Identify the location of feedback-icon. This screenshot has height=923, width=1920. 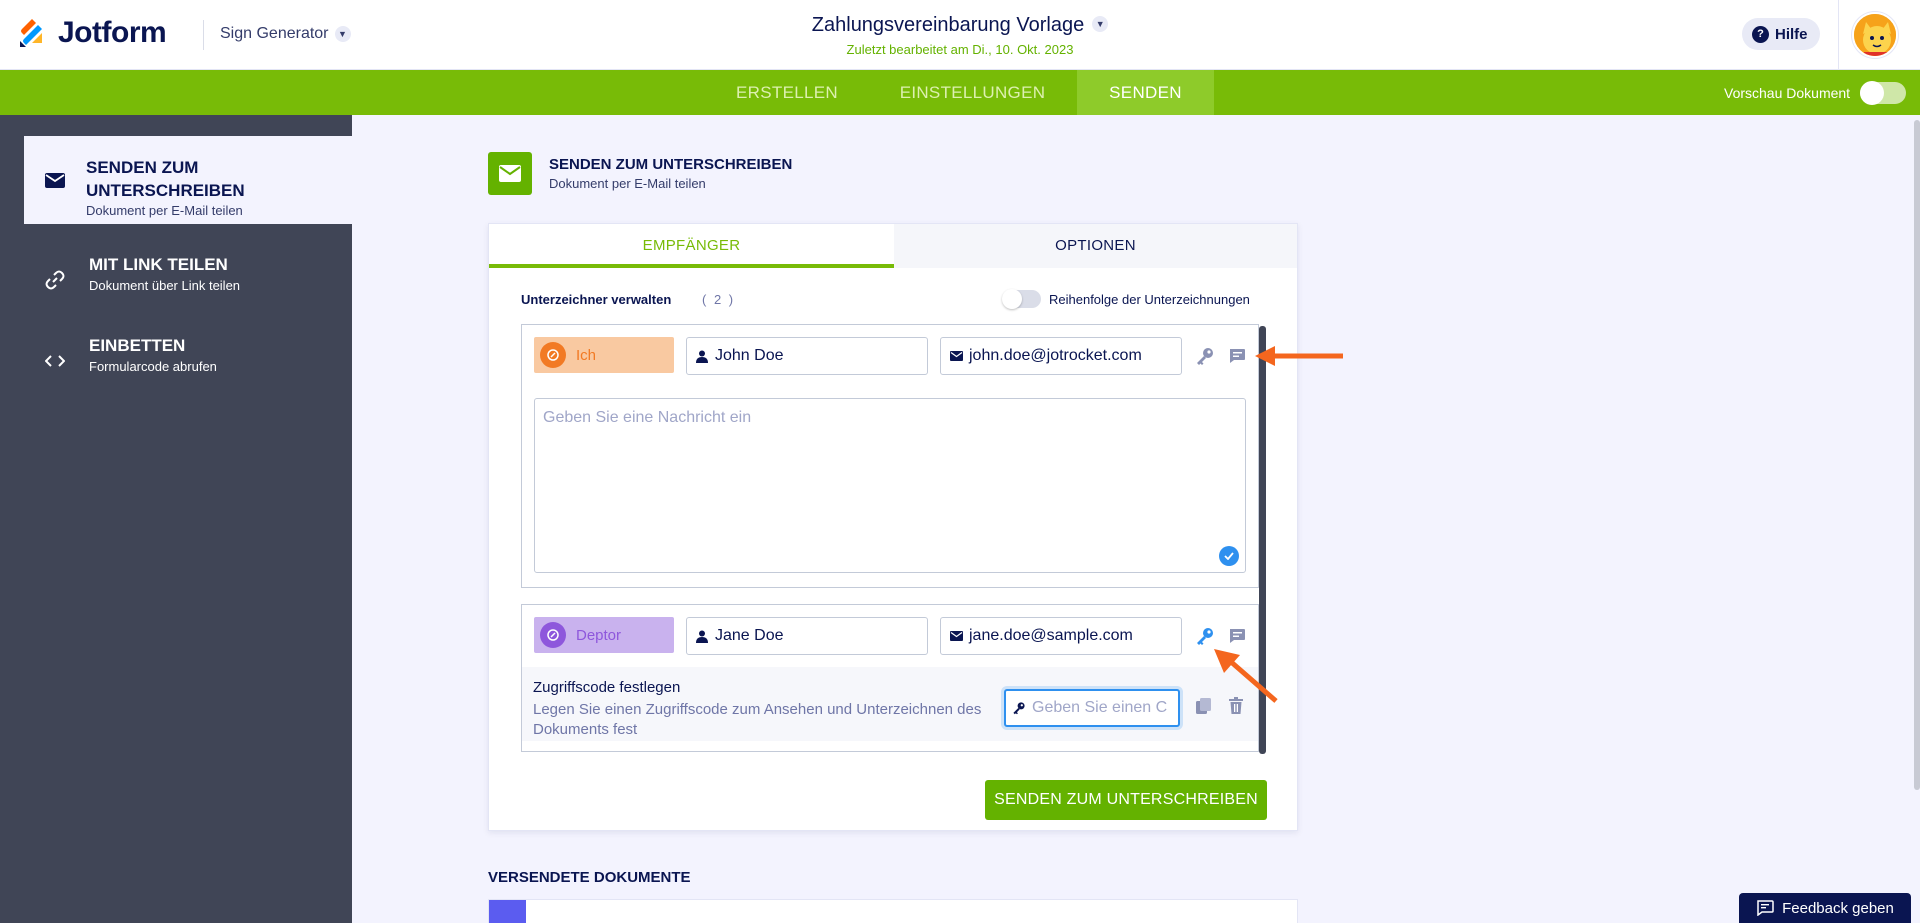
(1765, 908).